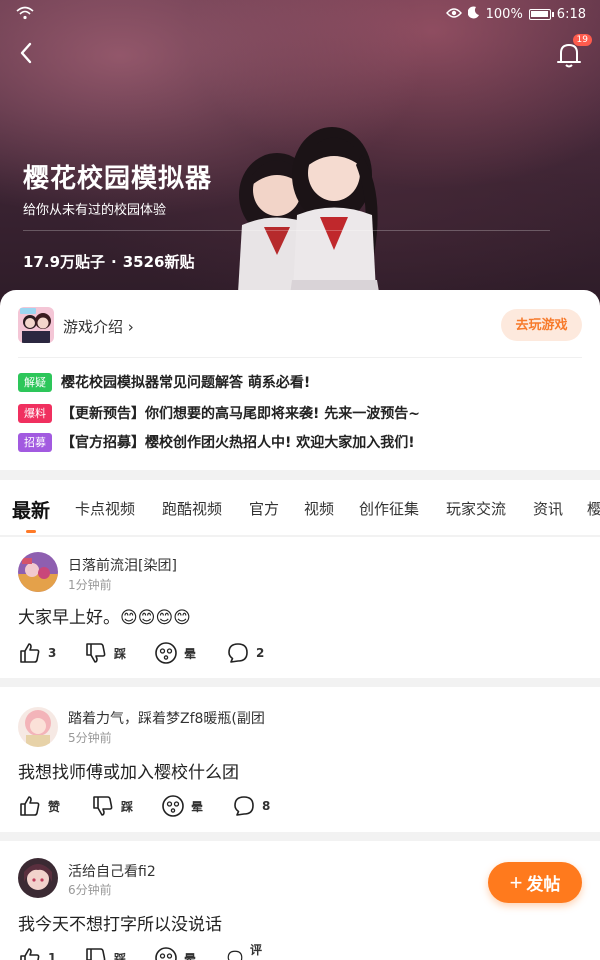 This screenshot has width=600, height=960. Describe the element at coordinates (260, 653) in the screenshot. I see `comment-count: 2` at that location.